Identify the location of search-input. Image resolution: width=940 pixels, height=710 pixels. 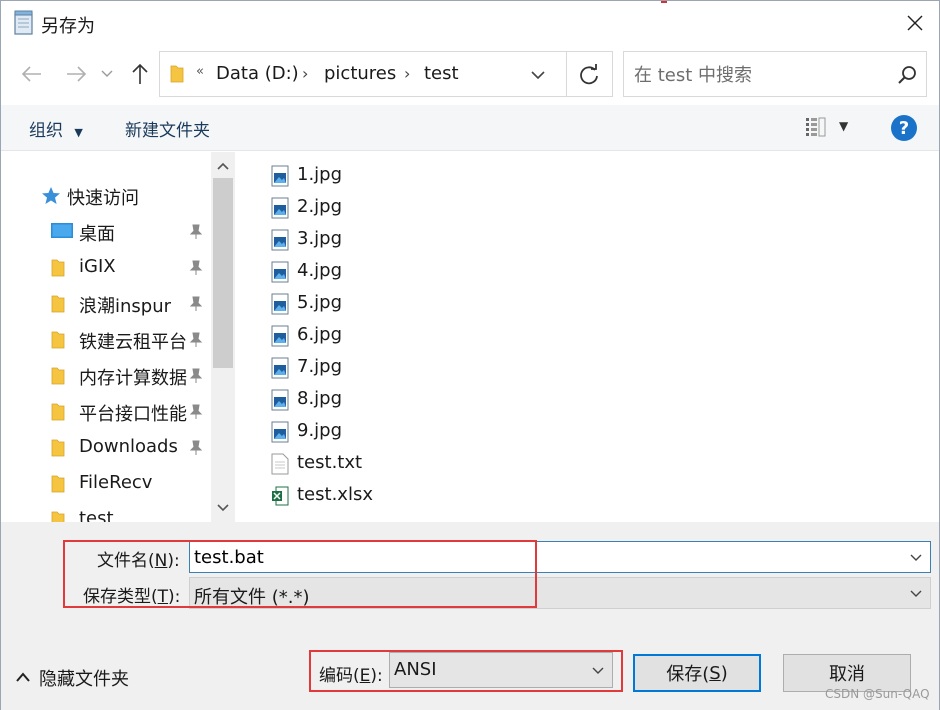
(759, 75).